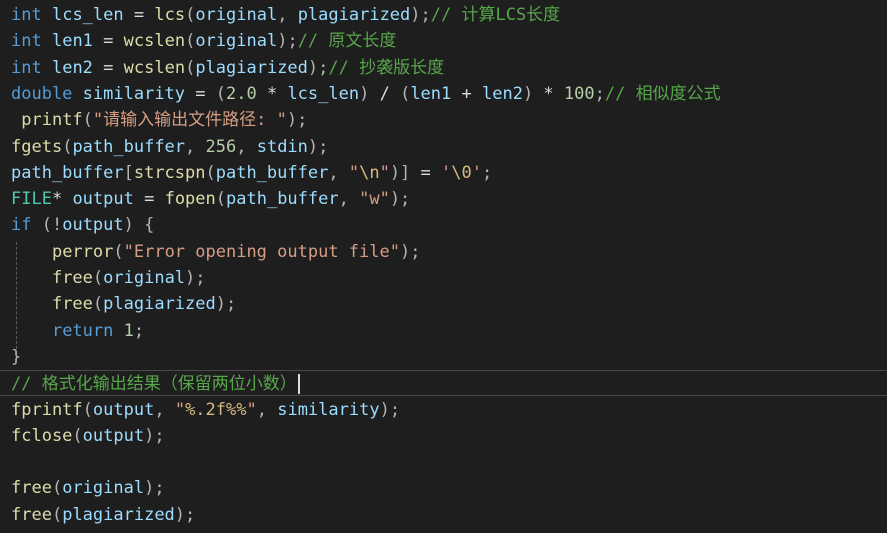  What do you see at coordinates (282, 146) in the screenshot?
I see `token-var: stdin` at bounding box center [282, 146].